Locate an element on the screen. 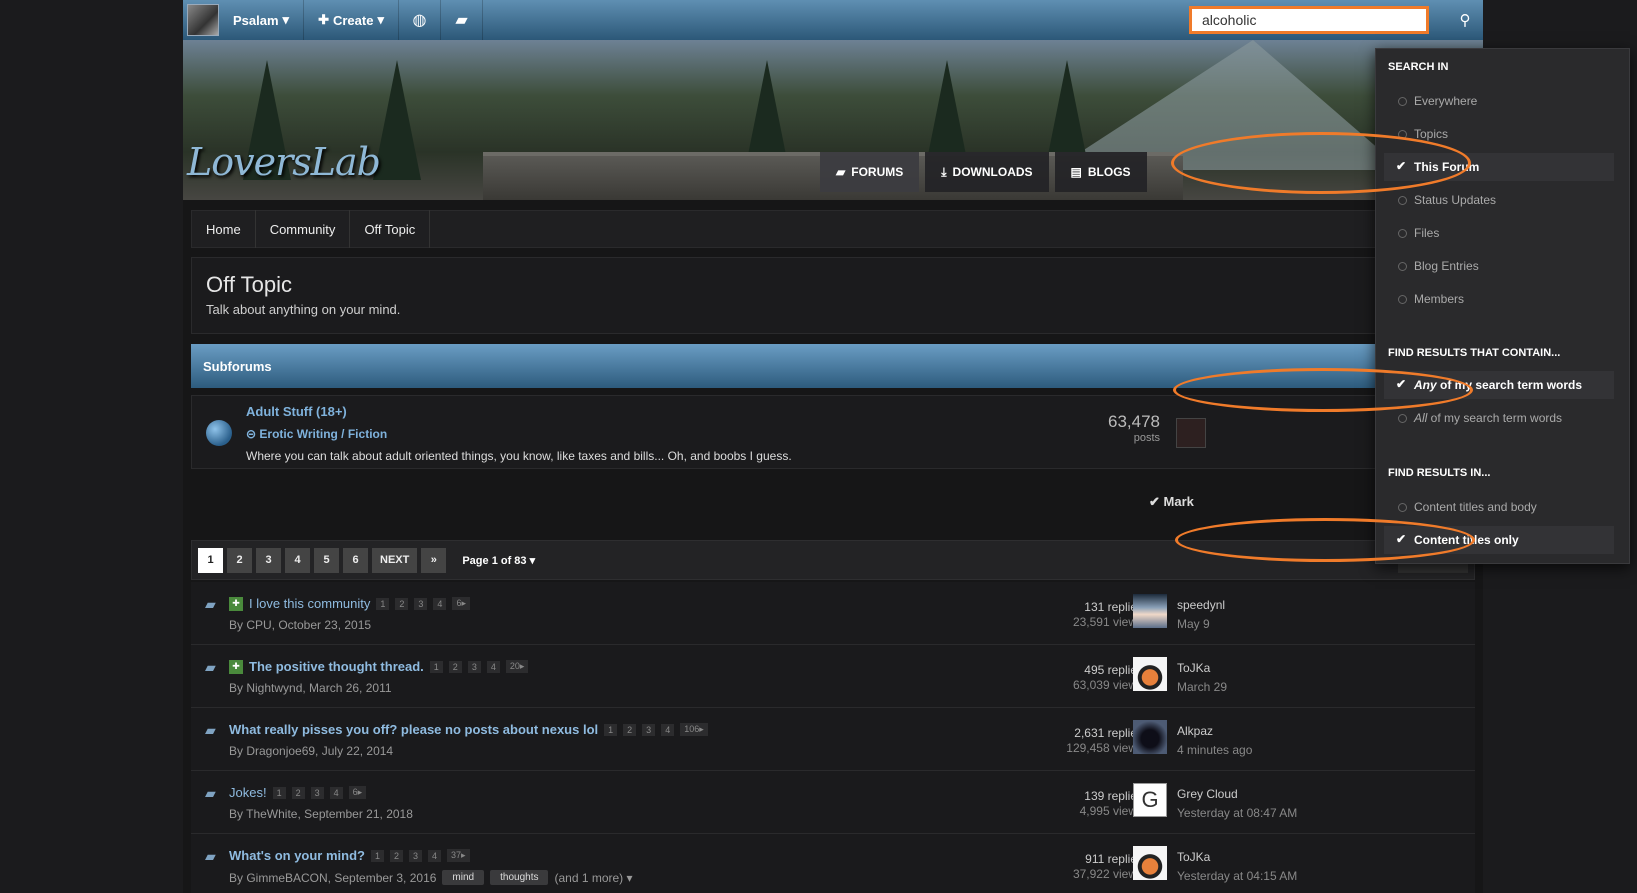 The height and width of the screenshot is (893, 1637). search-in-files: Files is located at coordinates (1499, 233).